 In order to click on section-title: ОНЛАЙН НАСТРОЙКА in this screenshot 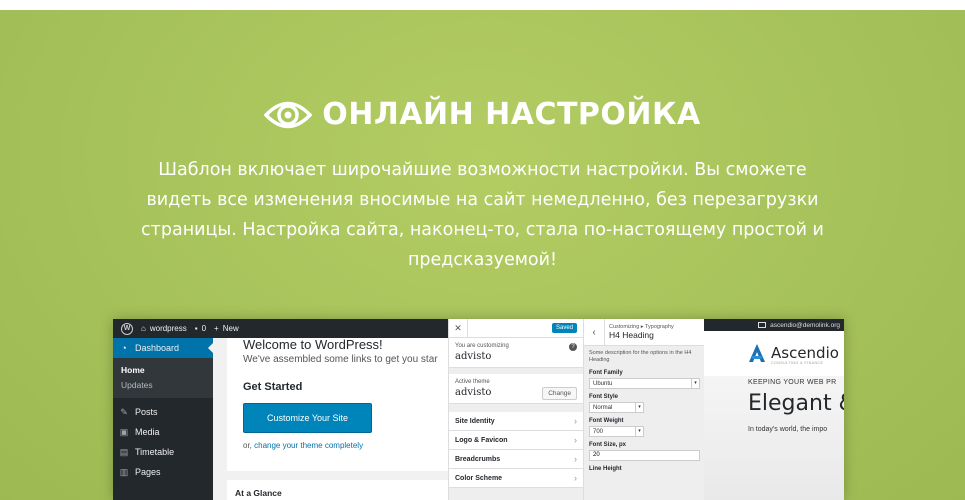, I will do `click(511, 114)`.